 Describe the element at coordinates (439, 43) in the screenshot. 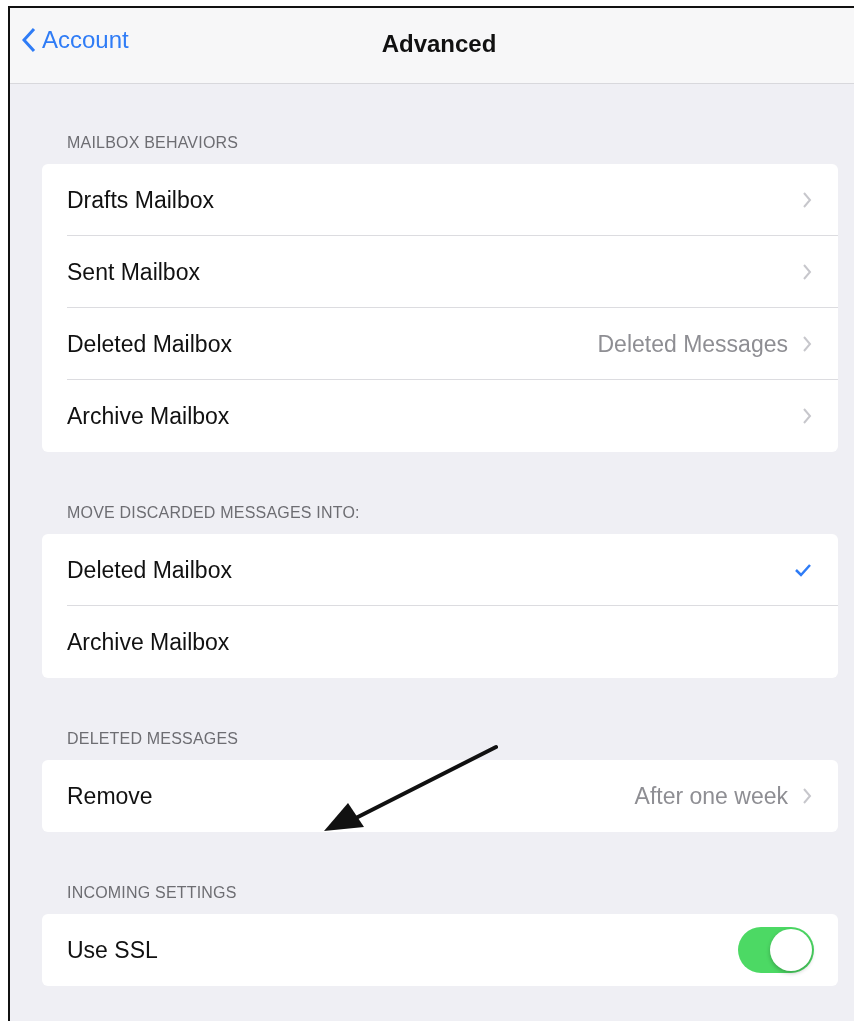

I see `page-title: Advanced` at that location.